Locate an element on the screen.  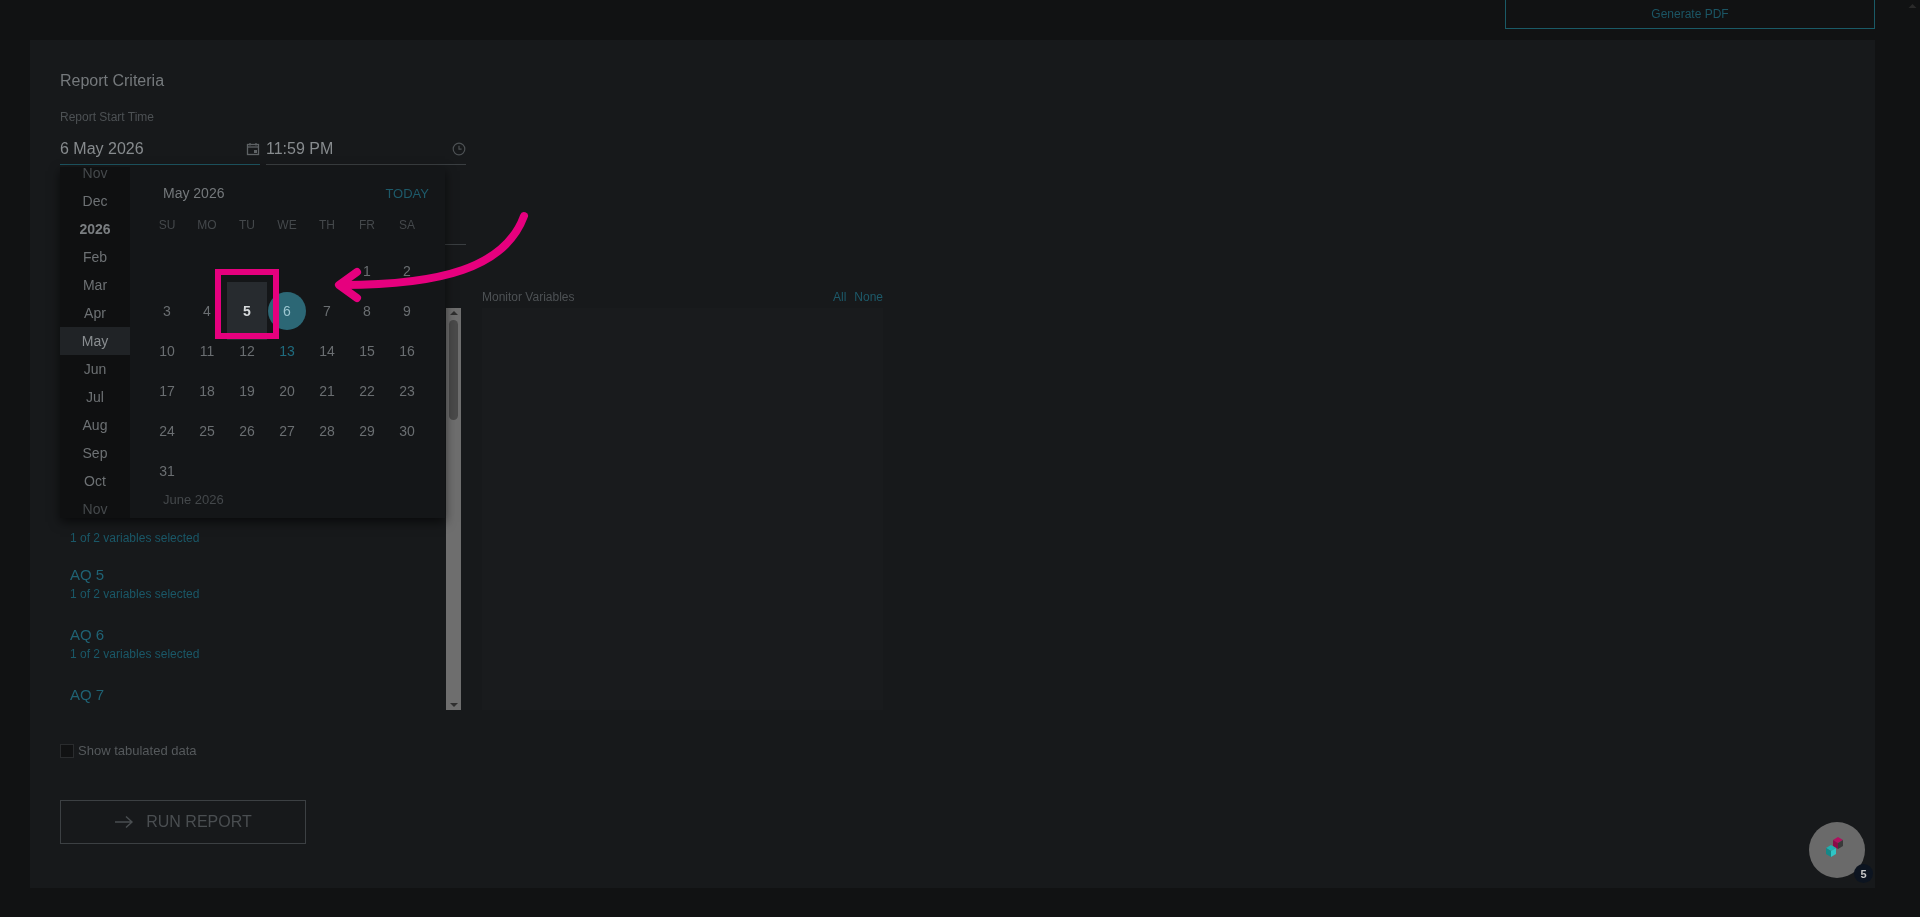
day-cell: 21 is located at coordinates (327, 391).